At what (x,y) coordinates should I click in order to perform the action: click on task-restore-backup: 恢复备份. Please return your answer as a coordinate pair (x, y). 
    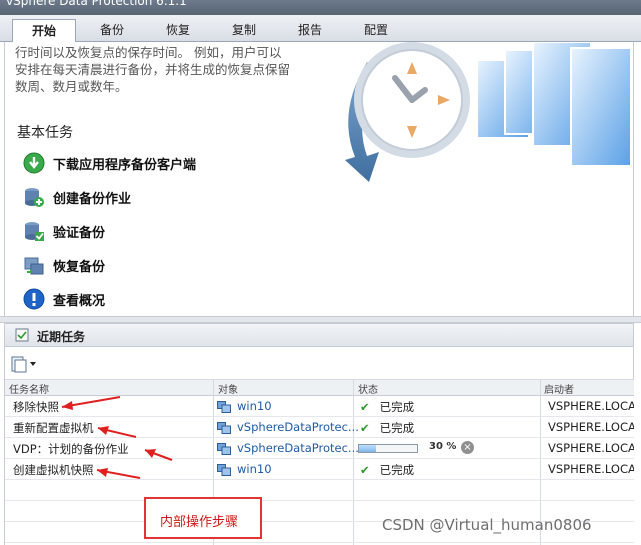
    Looking at the image, I should click on (64, 265).